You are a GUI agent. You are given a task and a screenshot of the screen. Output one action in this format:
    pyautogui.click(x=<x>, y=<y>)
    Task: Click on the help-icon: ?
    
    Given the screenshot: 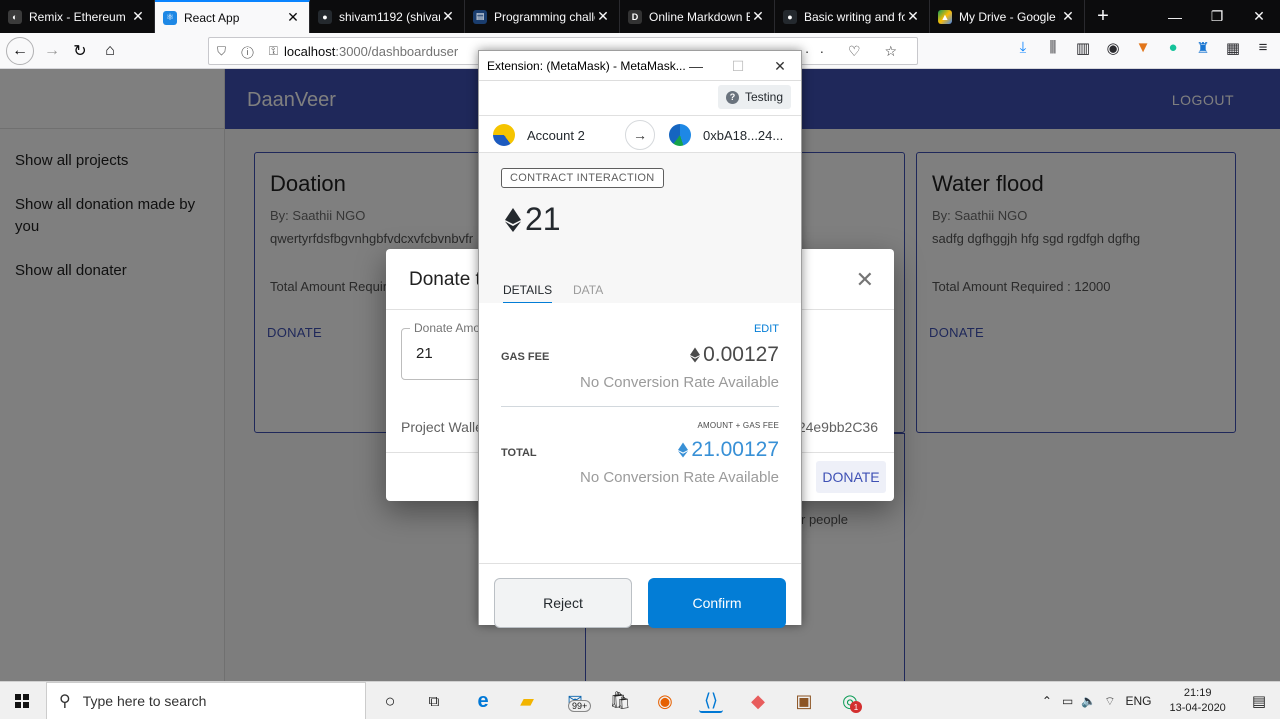 What is the action you would take?
    pyautogui.click(x=732, y=97)
    